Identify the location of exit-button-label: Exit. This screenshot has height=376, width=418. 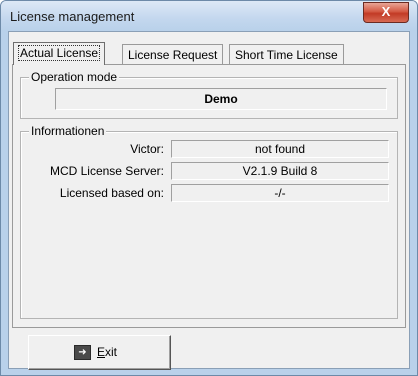
(107, 352).